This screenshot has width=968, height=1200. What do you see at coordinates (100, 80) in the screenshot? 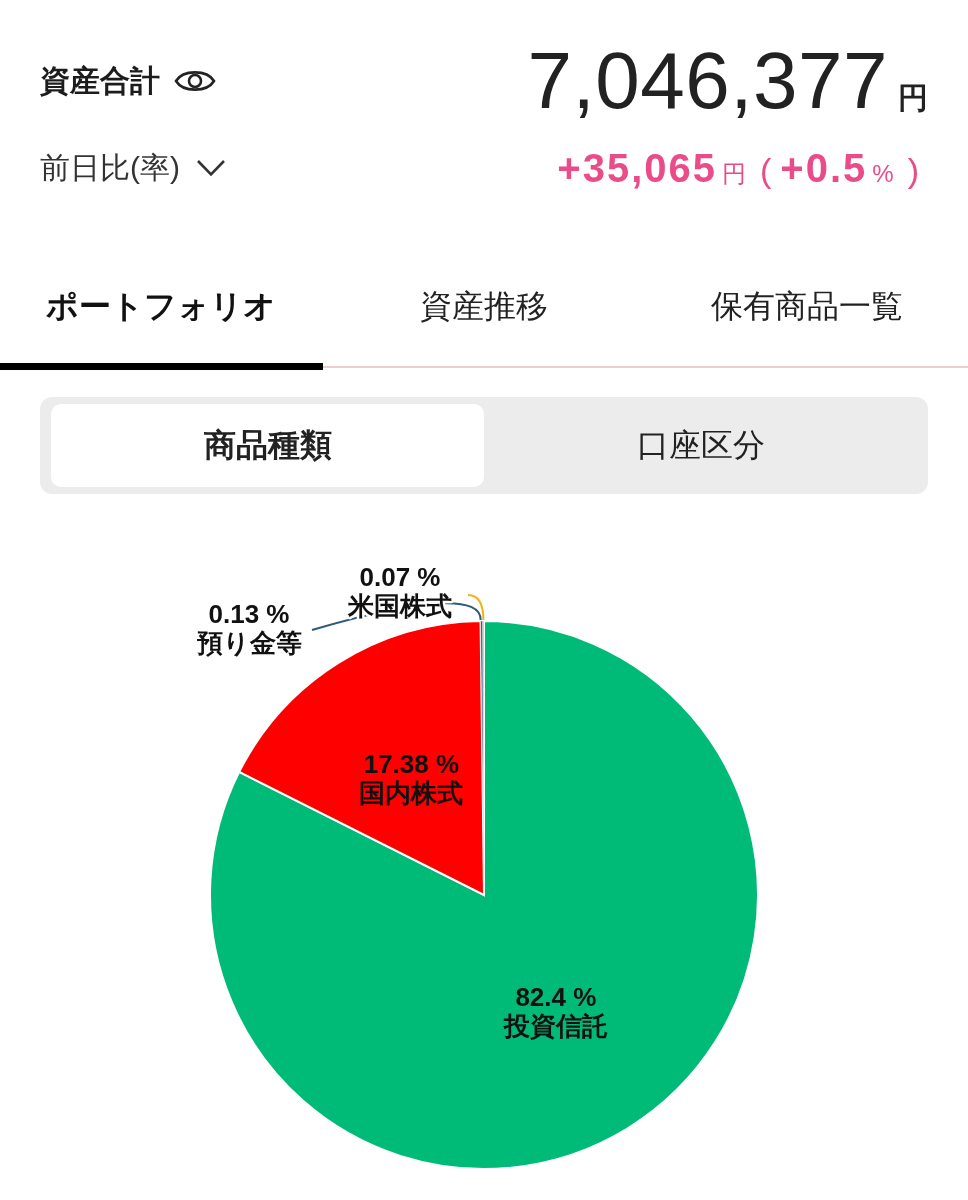
I see `total-assets-label: 資産合計` at bounding box center [100, 80].